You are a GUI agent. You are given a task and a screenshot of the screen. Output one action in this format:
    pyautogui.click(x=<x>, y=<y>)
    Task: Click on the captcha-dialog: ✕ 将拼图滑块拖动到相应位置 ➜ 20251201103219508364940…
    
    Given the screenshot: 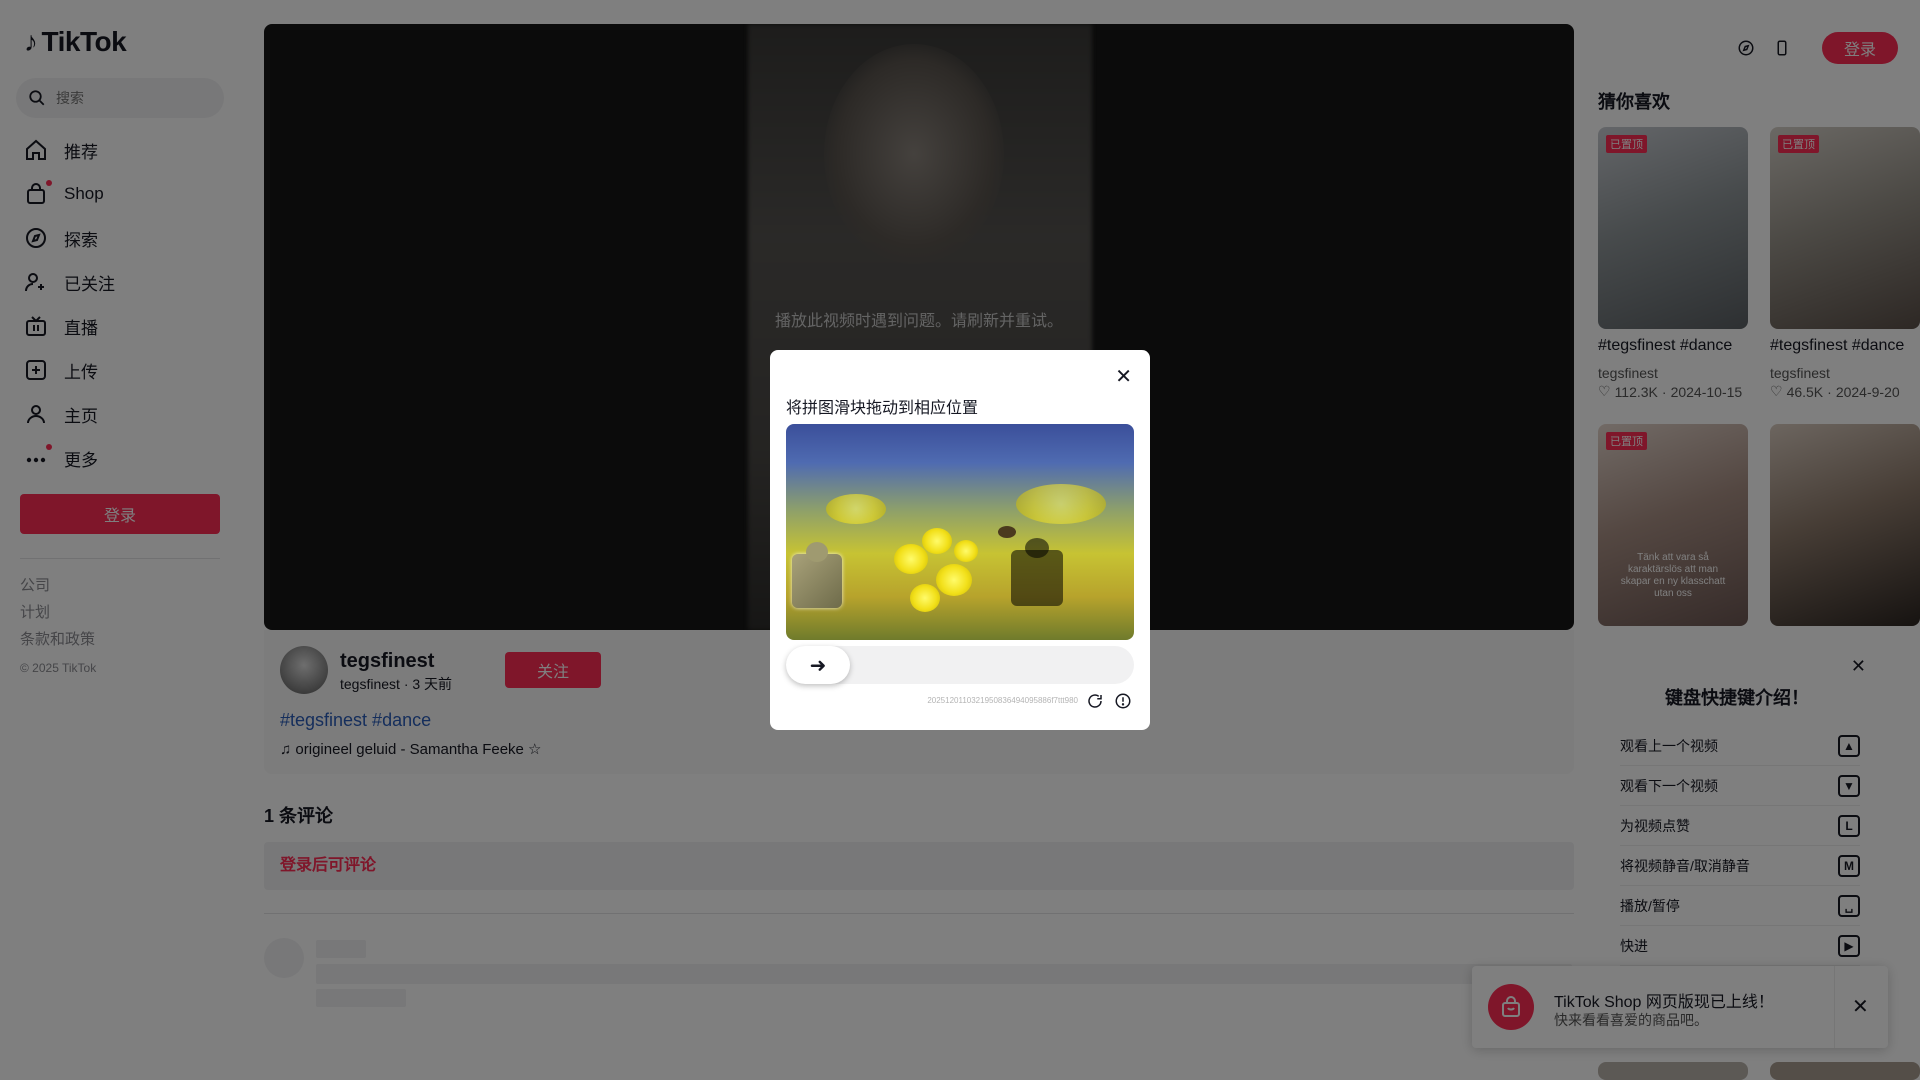 What is the action you would take?
    pyautogui.click(x=960, y=540)
    